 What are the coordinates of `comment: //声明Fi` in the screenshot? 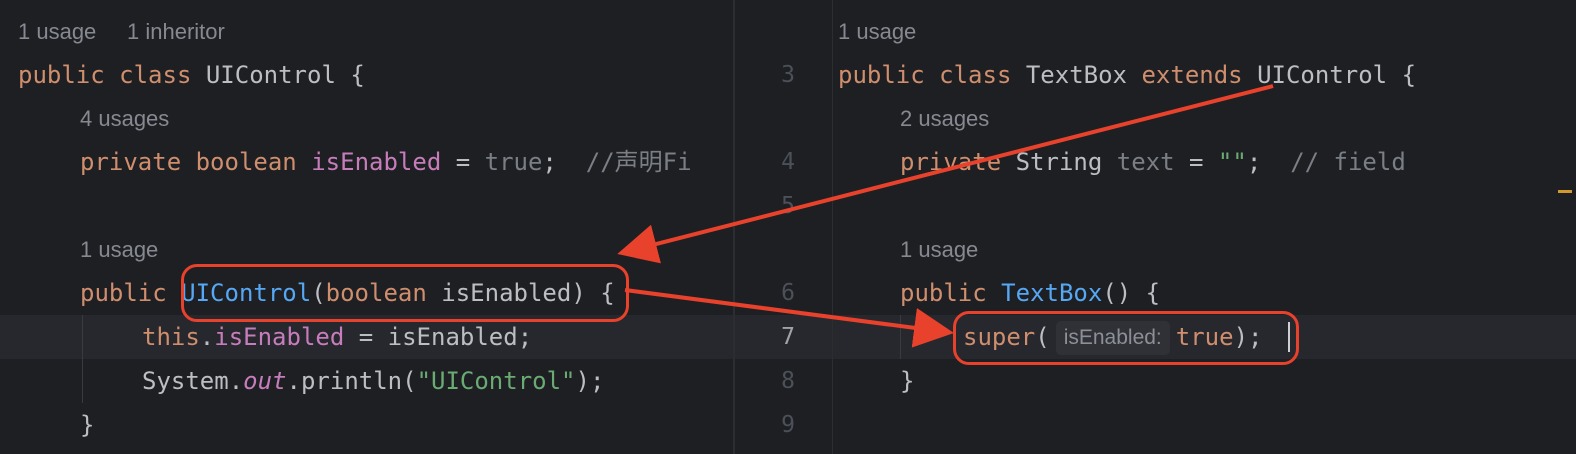 It's located at (638, 162).